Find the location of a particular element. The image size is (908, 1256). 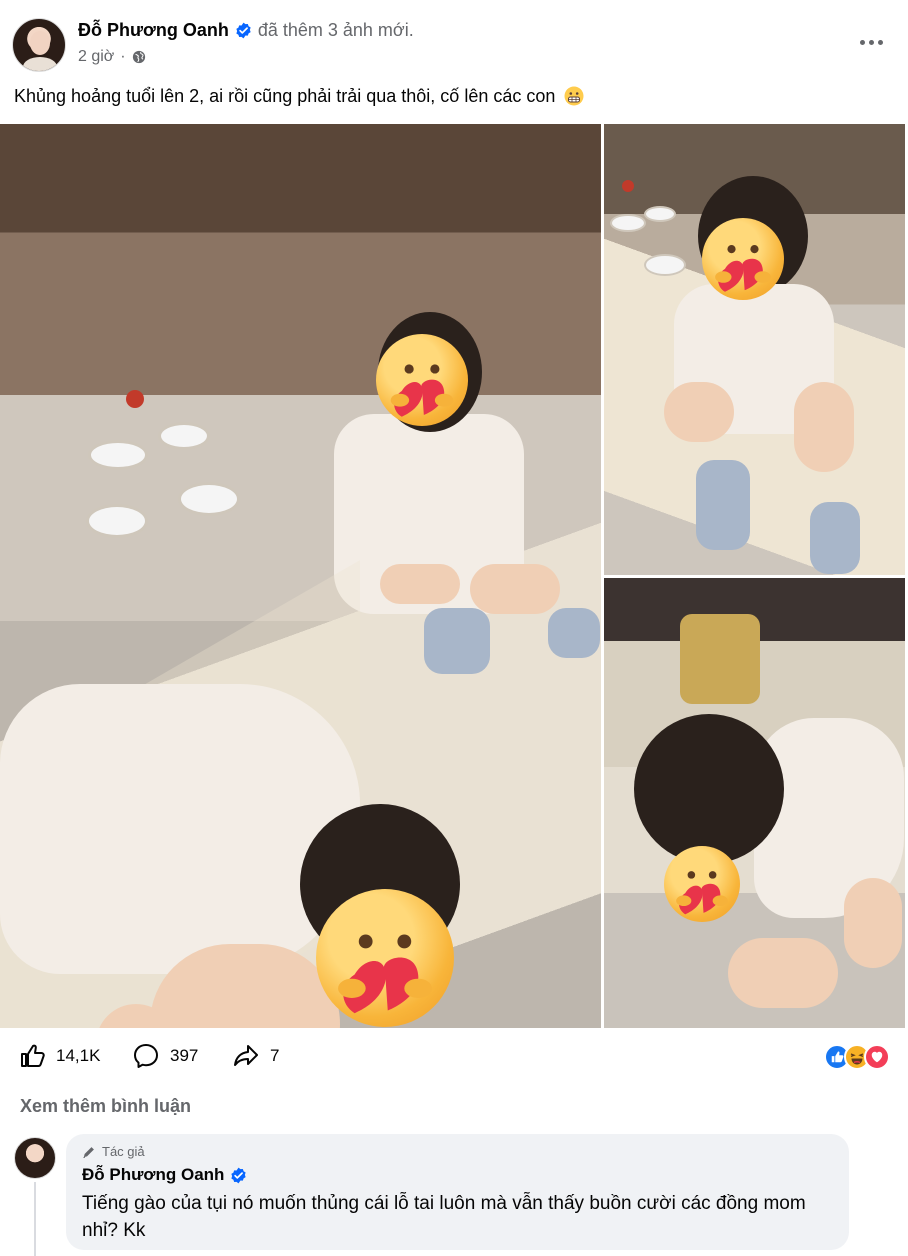

view-more-comments-link: Xem thêm bình luận is located at coordinates (105, 1106).